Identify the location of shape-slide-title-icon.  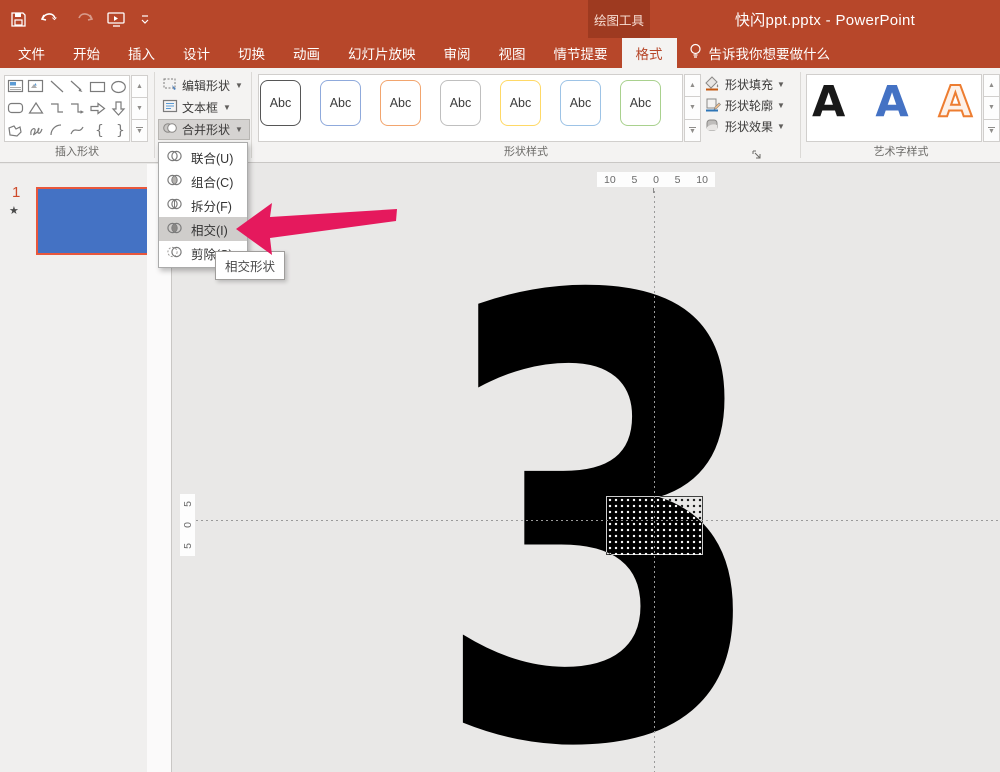
(36, 87).